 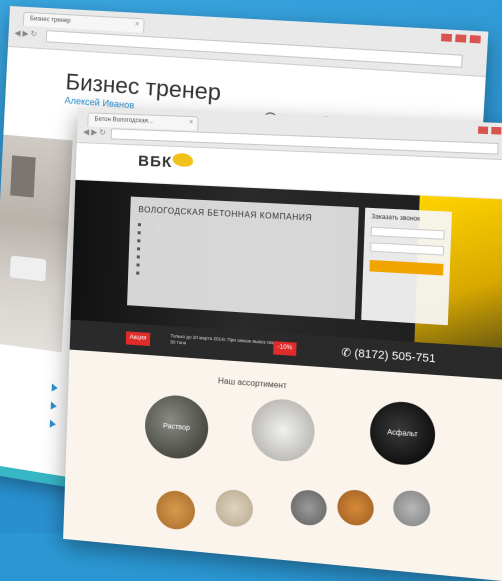 I want to click on submit-button, so click(x=406, y=267).